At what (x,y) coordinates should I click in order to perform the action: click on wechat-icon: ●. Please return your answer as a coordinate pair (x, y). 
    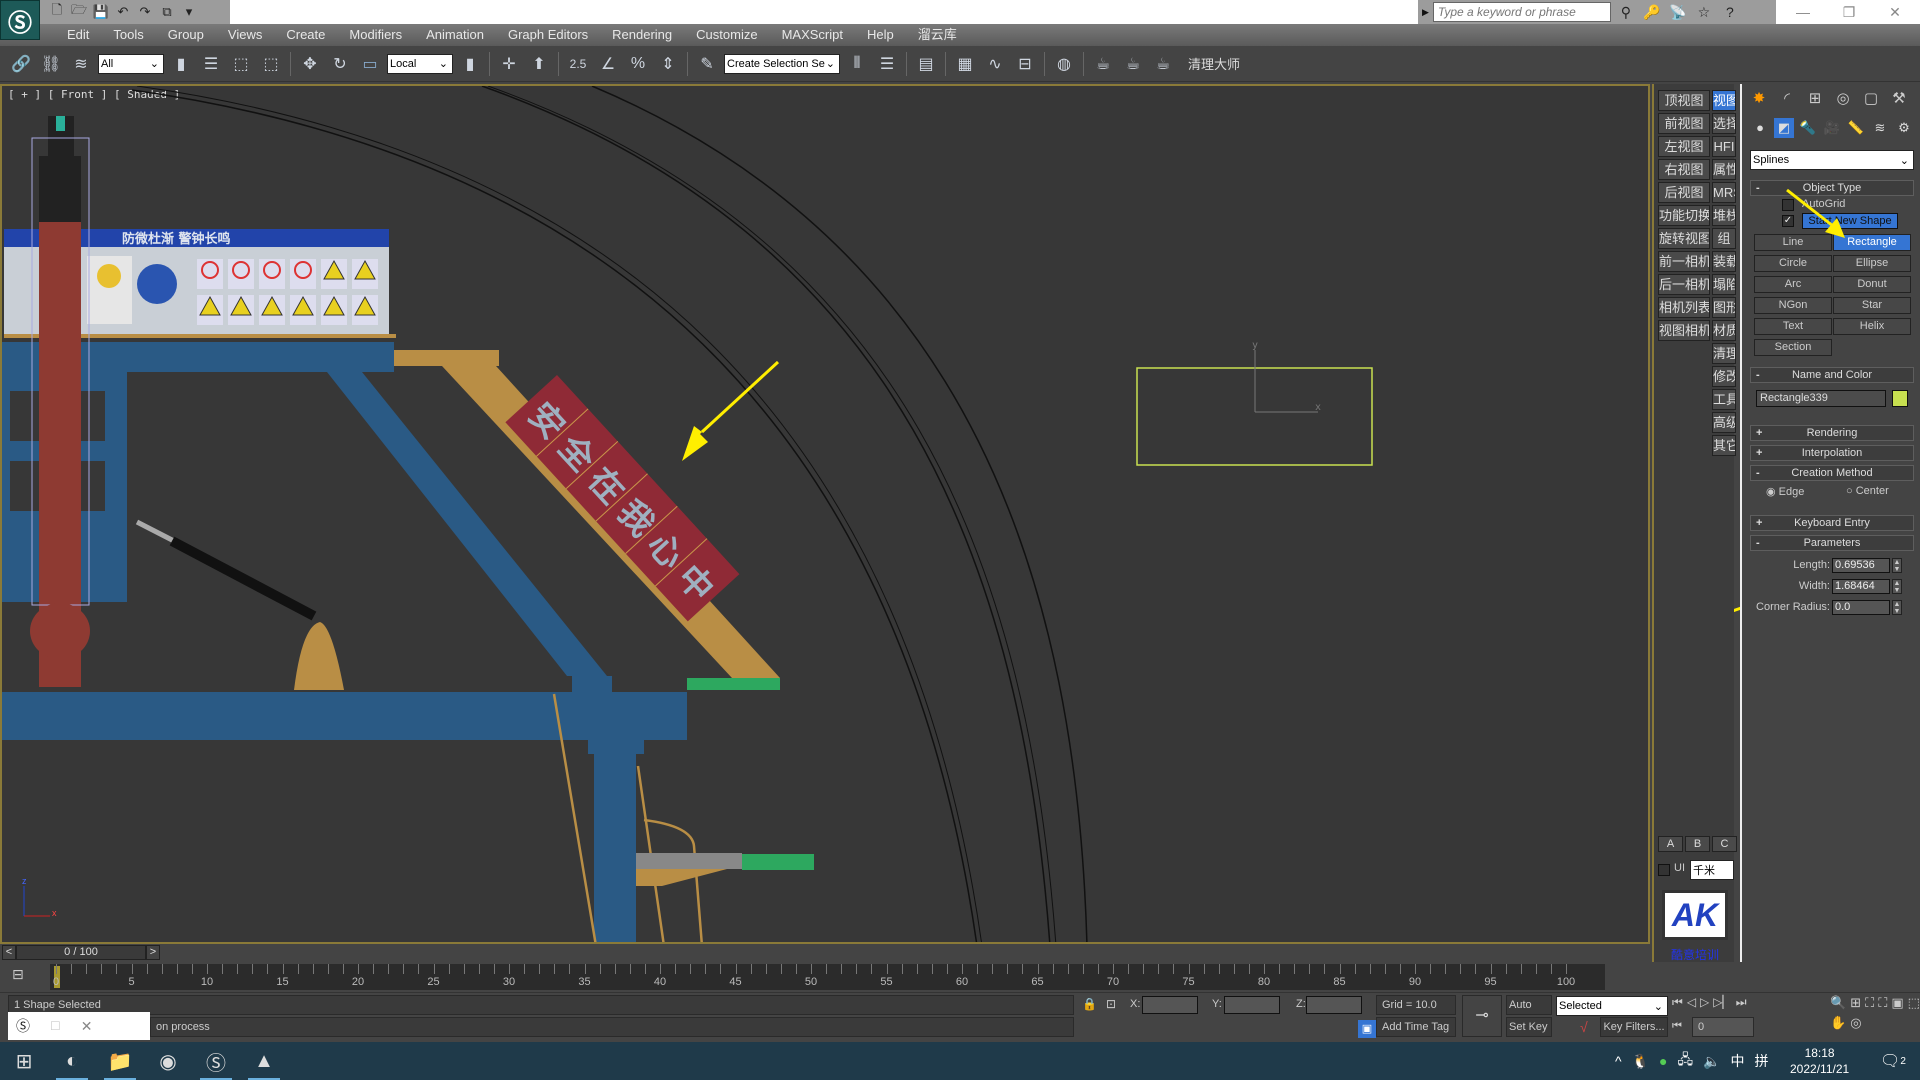
    Looking at the image, I should click on (1663, 1061).